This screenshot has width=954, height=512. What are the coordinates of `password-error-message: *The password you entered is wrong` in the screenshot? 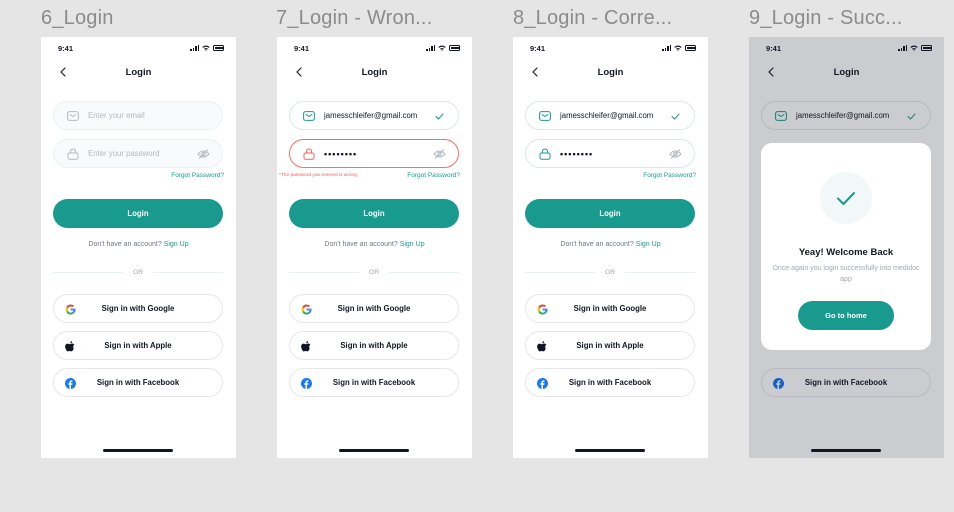 It's located at (318, 175).